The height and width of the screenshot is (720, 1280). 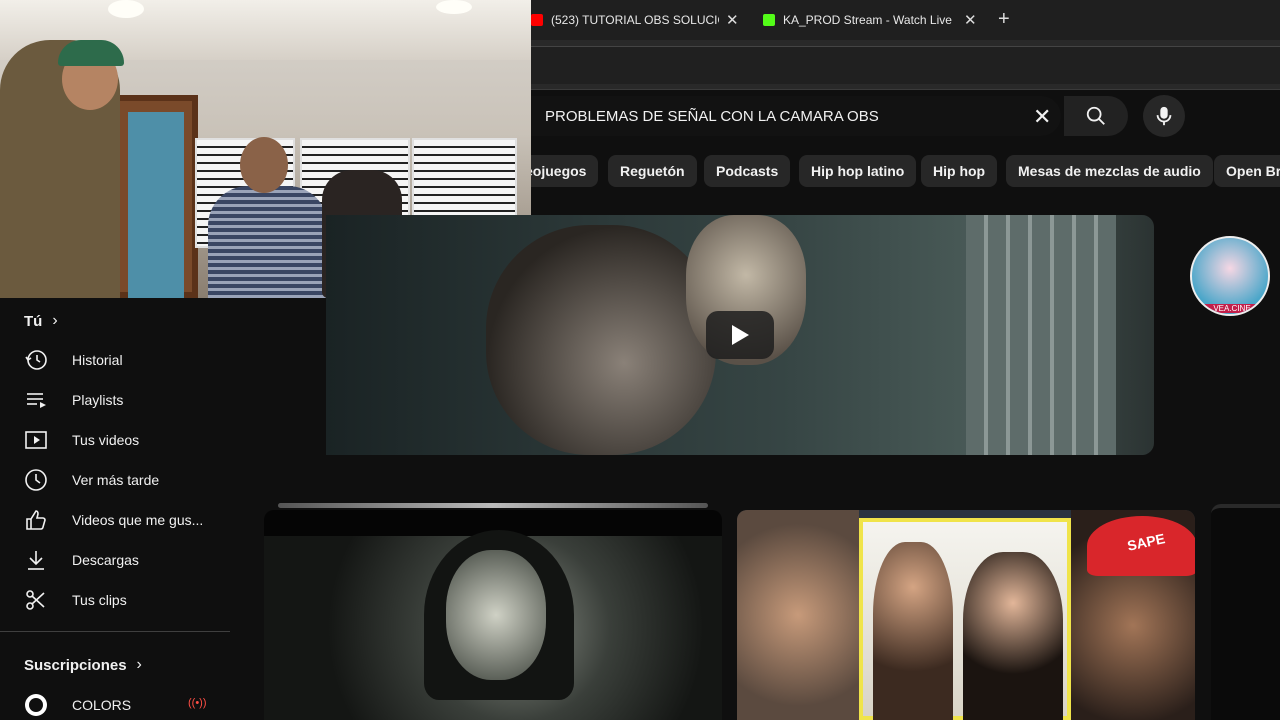 What do you see at coordinates (1109, 171) in the screenshot?
I see `chip: Mesas de mezclas de audio` at bounding box center [1109, 171].